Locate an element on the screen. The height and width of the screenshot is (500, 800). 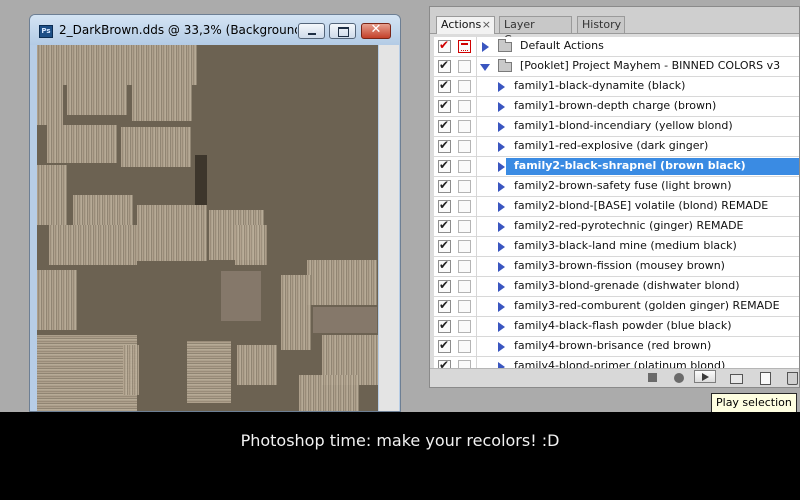
record-icon is located at coordinates (679, 378).